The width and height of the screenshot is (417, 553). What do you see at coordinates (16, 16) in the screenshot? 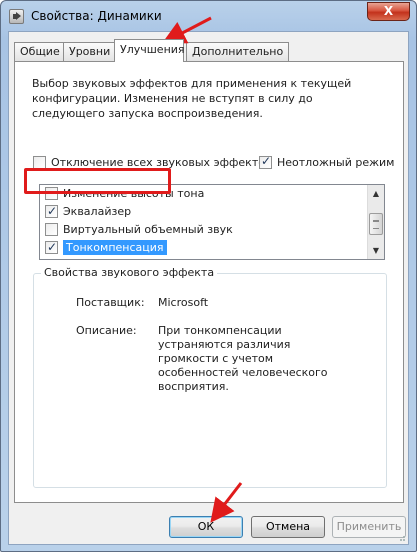
I see `speaker-icon` at bounding box center [16, 16].